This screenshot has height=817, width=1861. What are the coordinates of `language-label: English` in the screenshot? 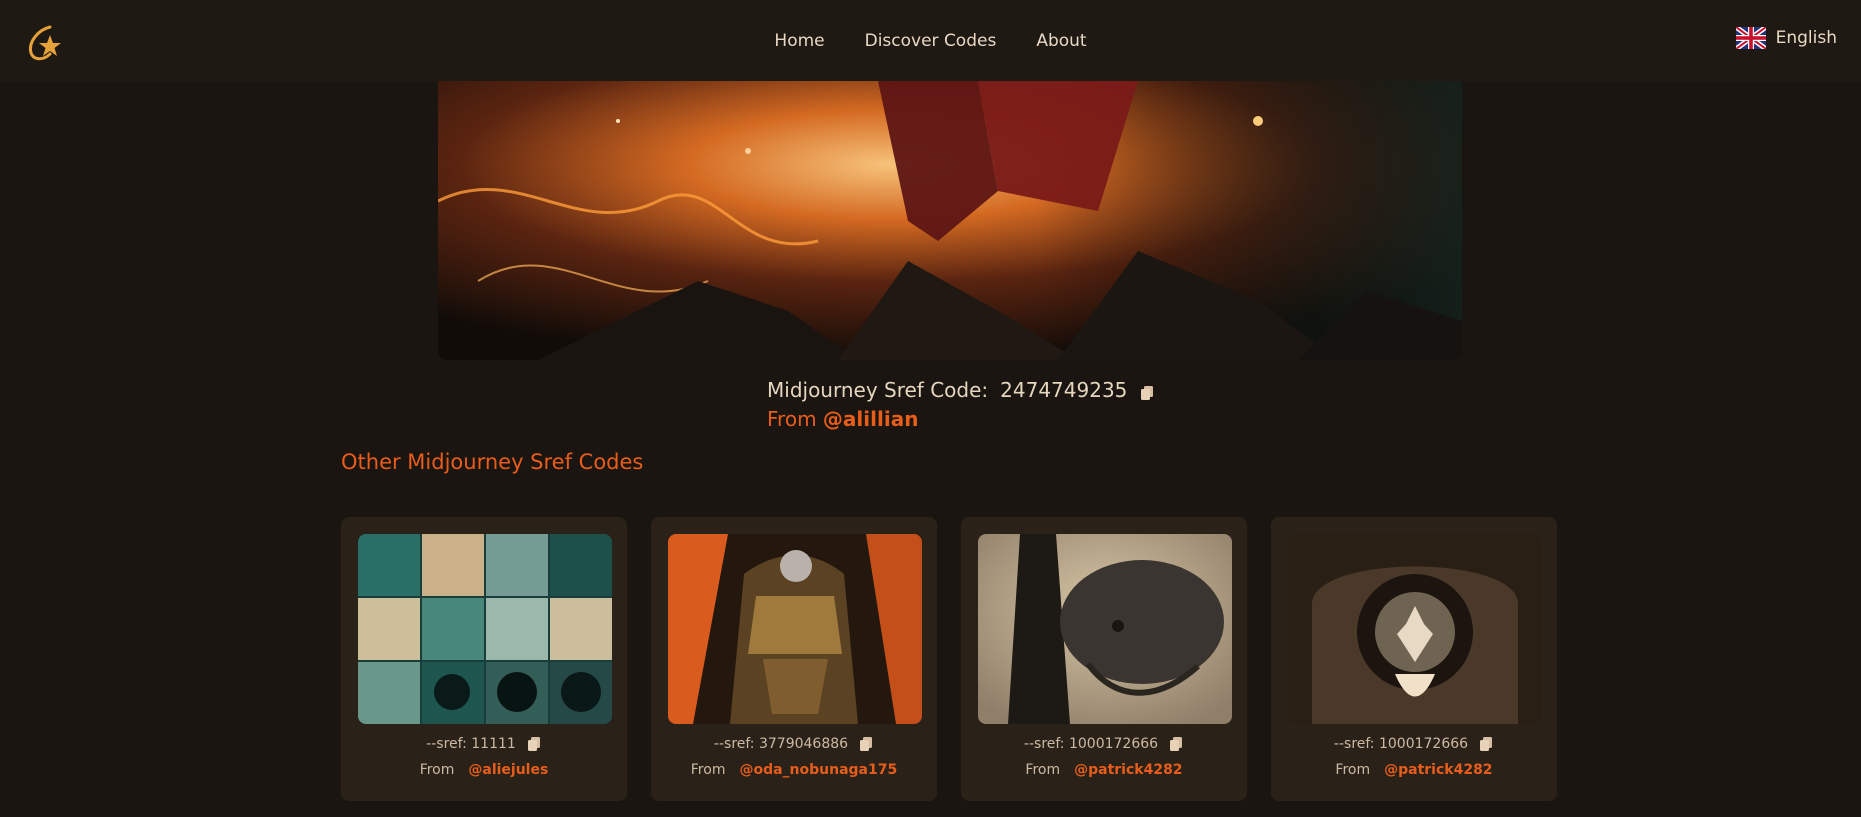 It's located at (1806, 38).